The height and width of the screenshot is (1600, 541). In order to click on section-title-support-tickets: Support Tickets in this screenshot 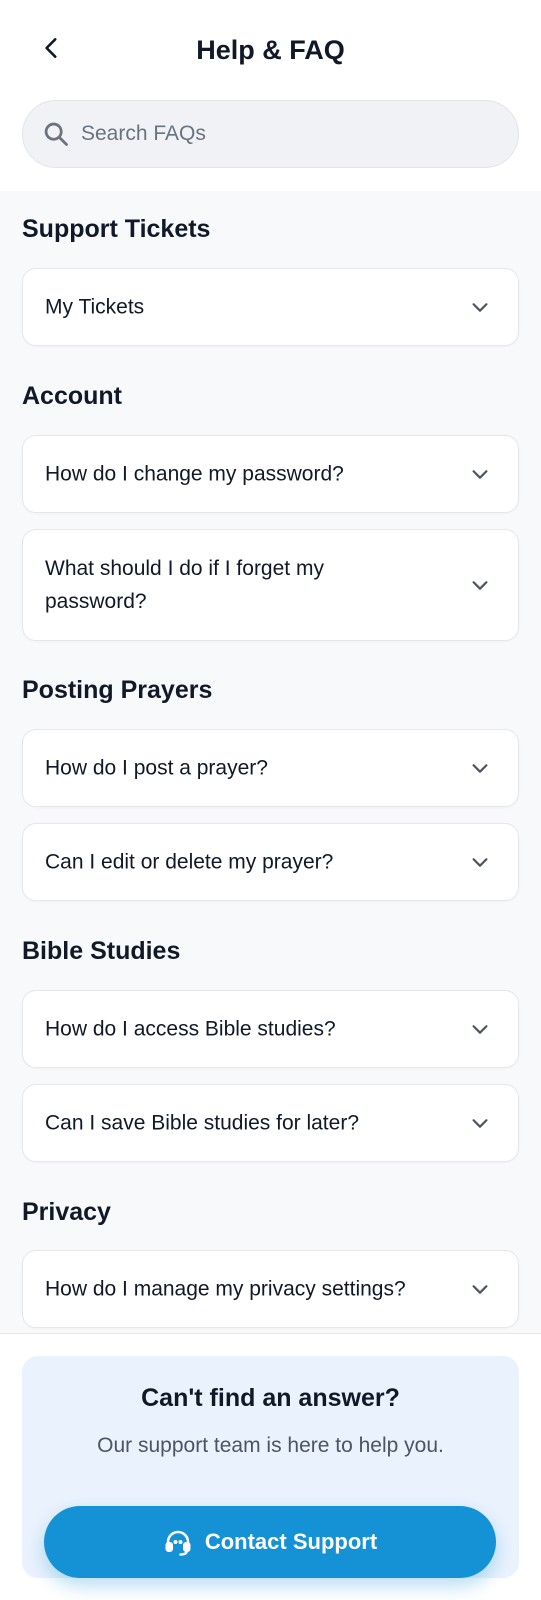, I will do `click(116, 229)`.